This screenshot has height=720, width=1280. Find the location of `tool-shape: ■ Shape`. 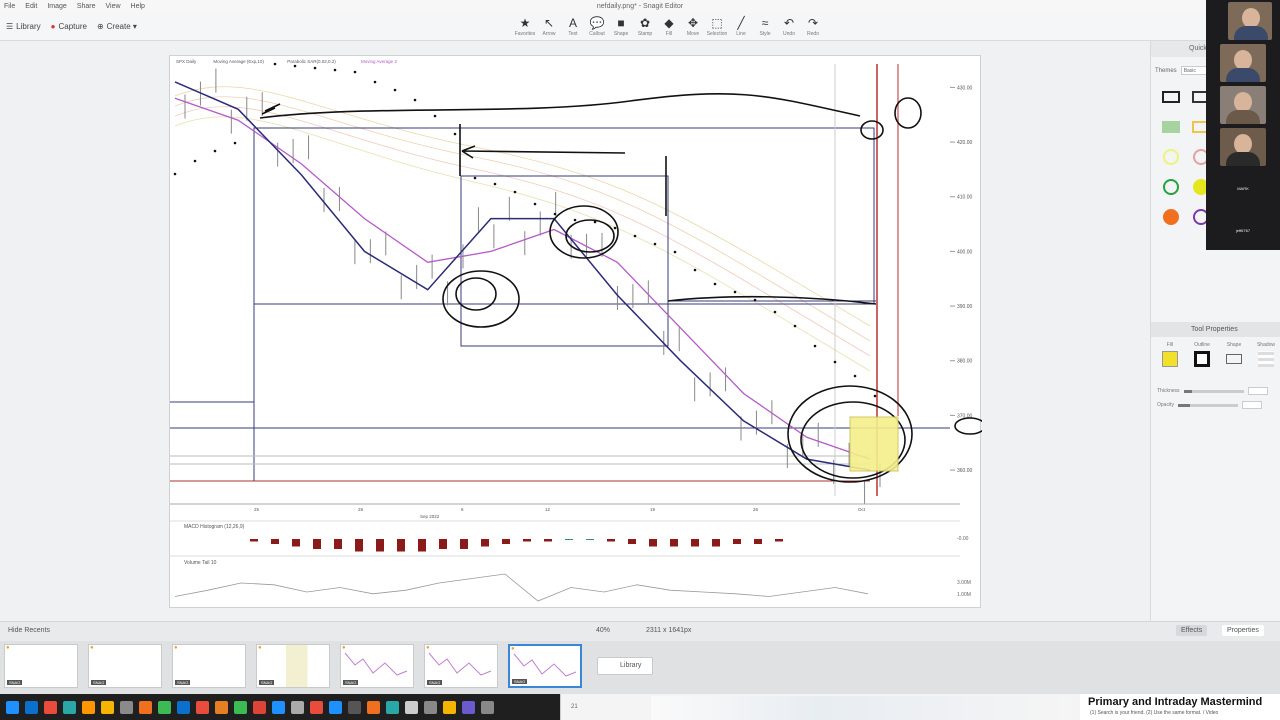

tool-shape: ■ Shape is located at coordinates (621, 26).